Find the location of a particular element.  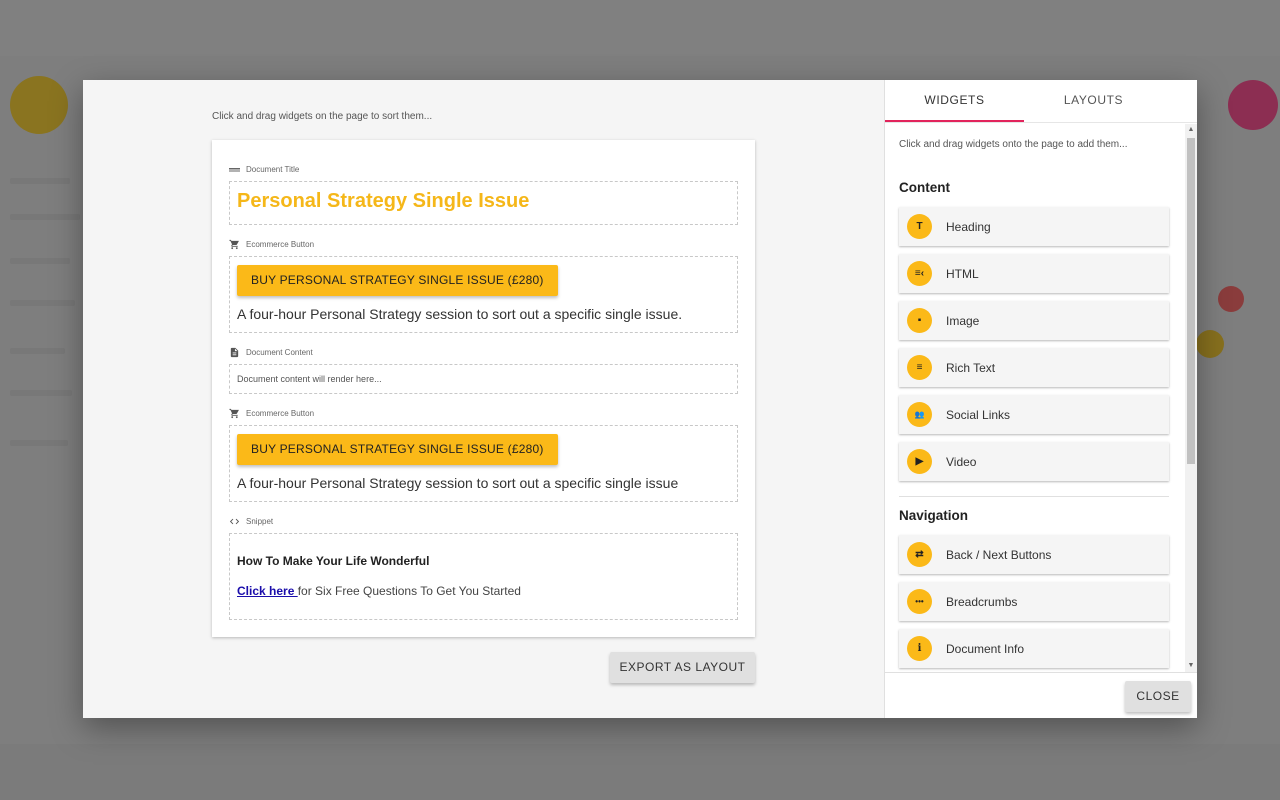

widget-item-video: ▶ Video is located at coordinates (1034, 461).